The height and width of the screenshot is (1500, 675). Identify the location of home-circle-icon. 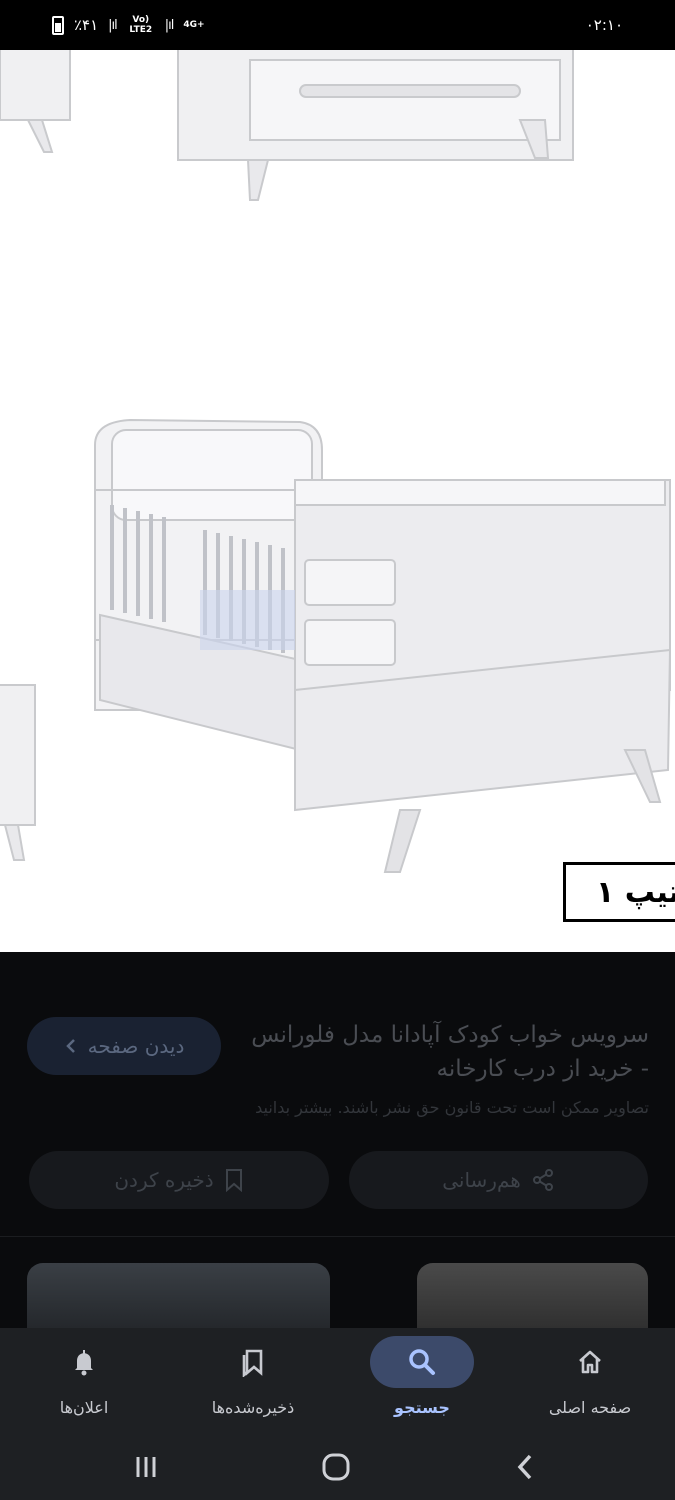
(336, 1467).